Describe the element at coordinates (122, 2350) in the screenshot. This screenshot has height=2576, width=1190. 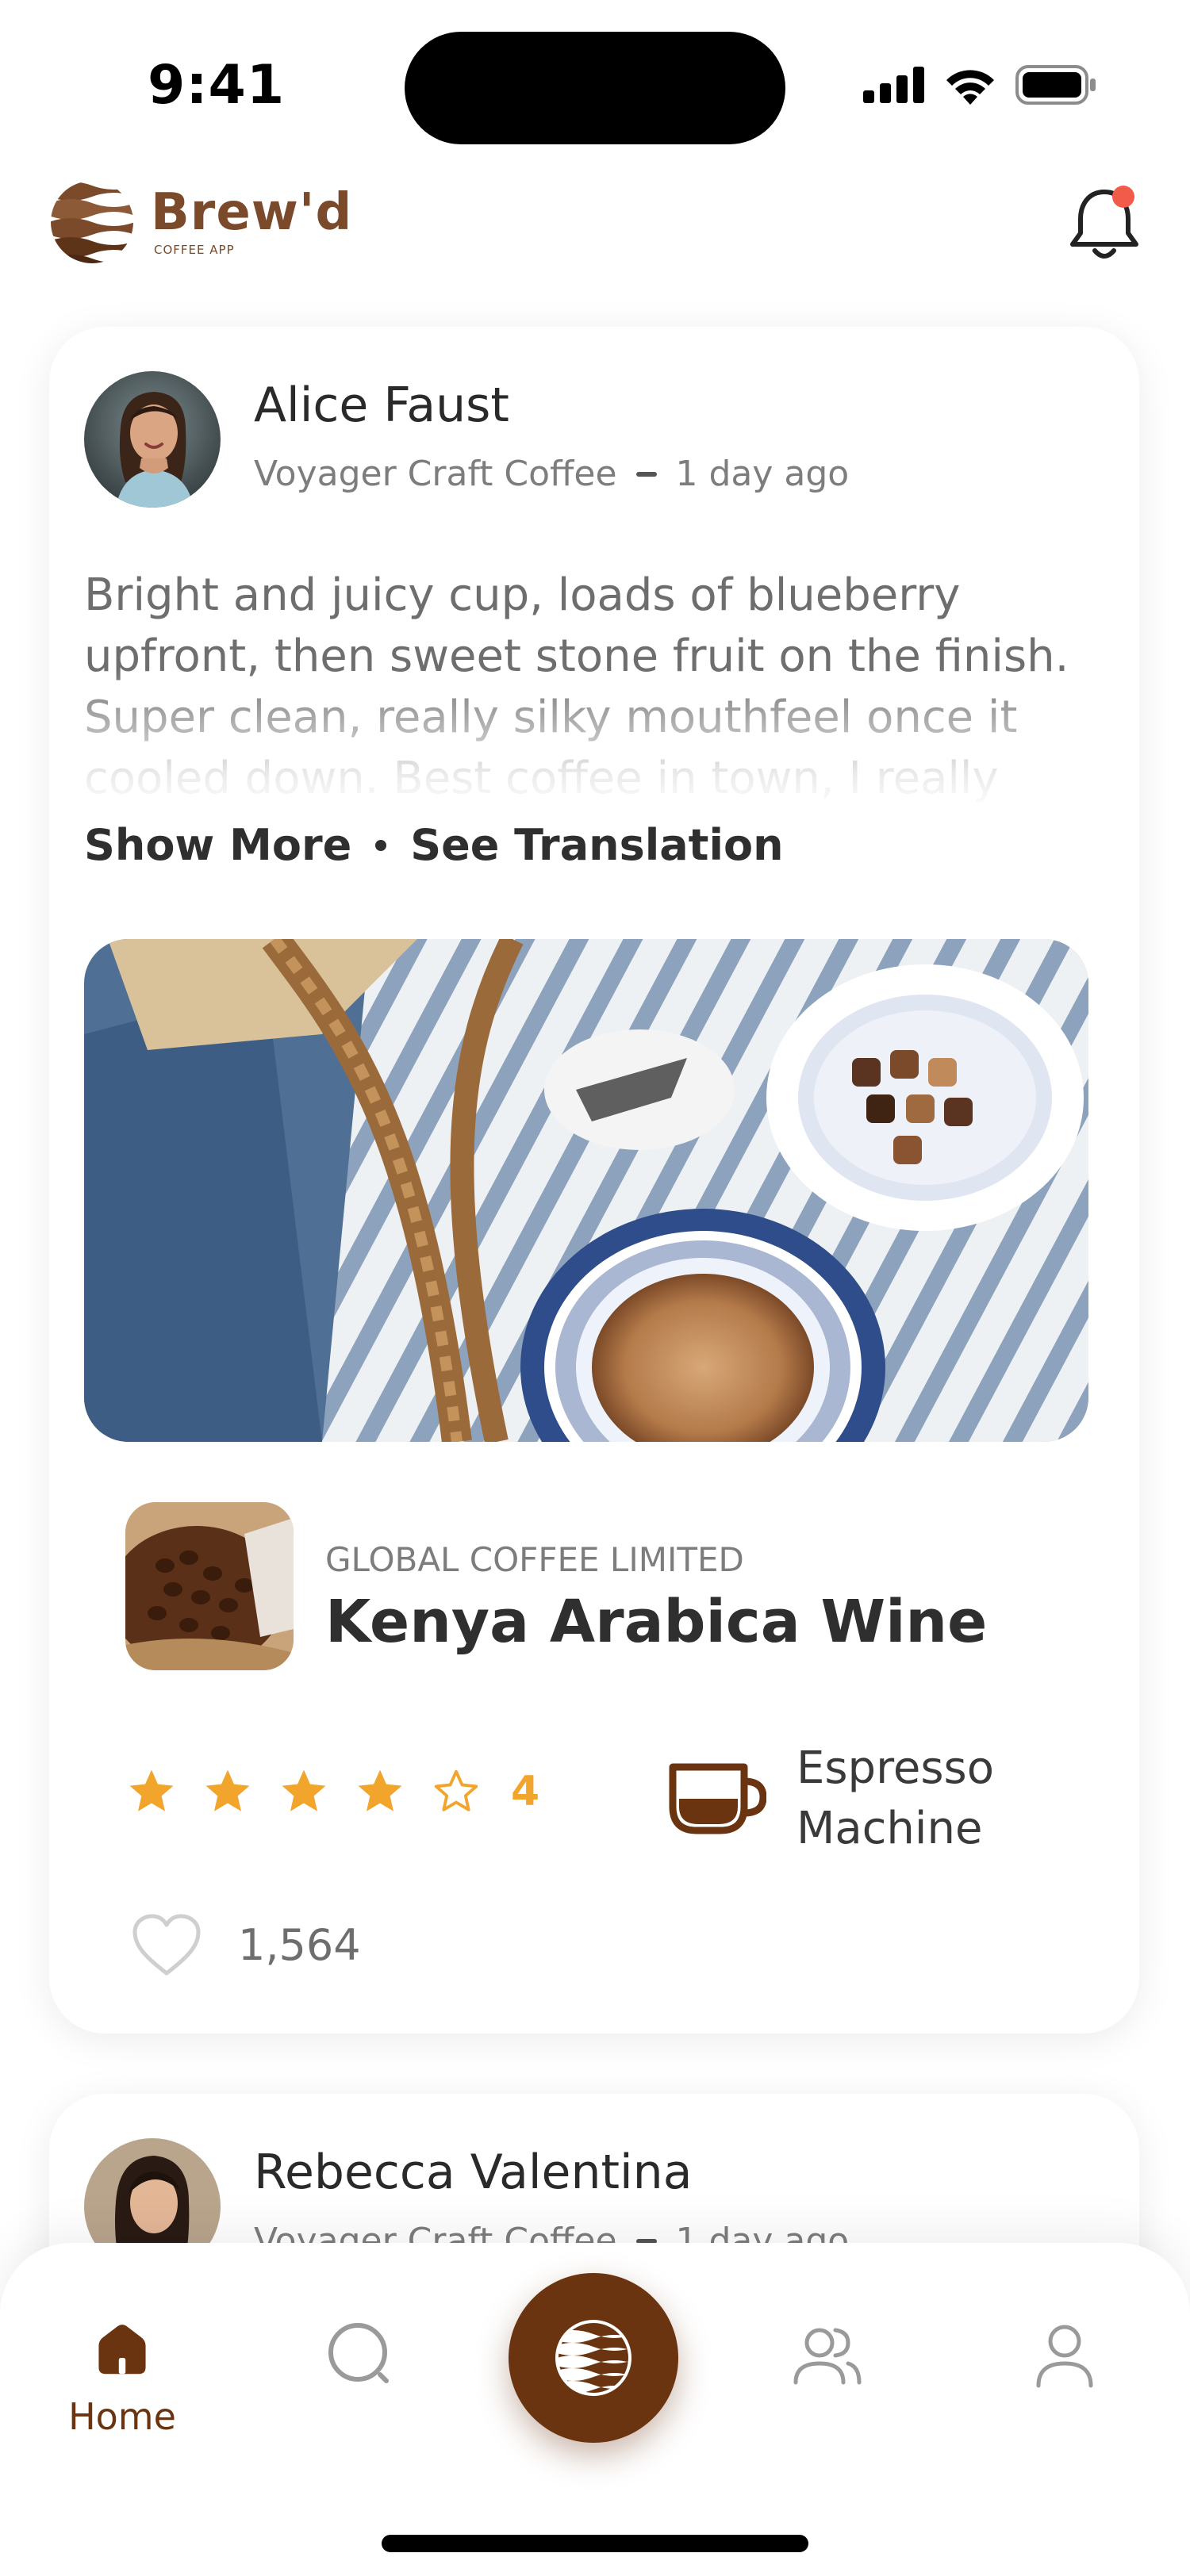
I see `home-icon` at that location.